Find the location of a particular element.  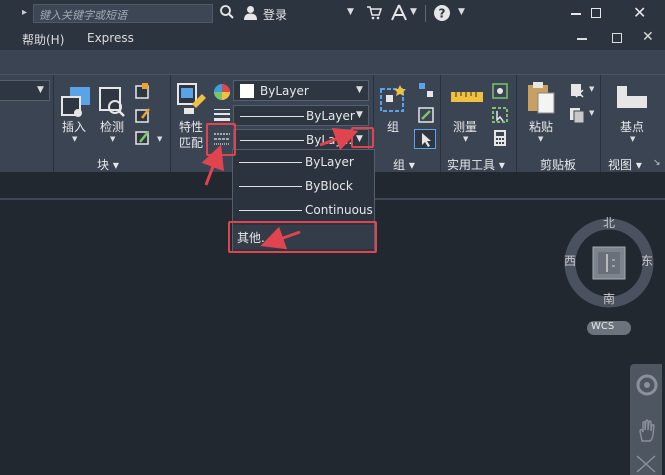

block-attribute-icon is located at coordinates (143, 139).